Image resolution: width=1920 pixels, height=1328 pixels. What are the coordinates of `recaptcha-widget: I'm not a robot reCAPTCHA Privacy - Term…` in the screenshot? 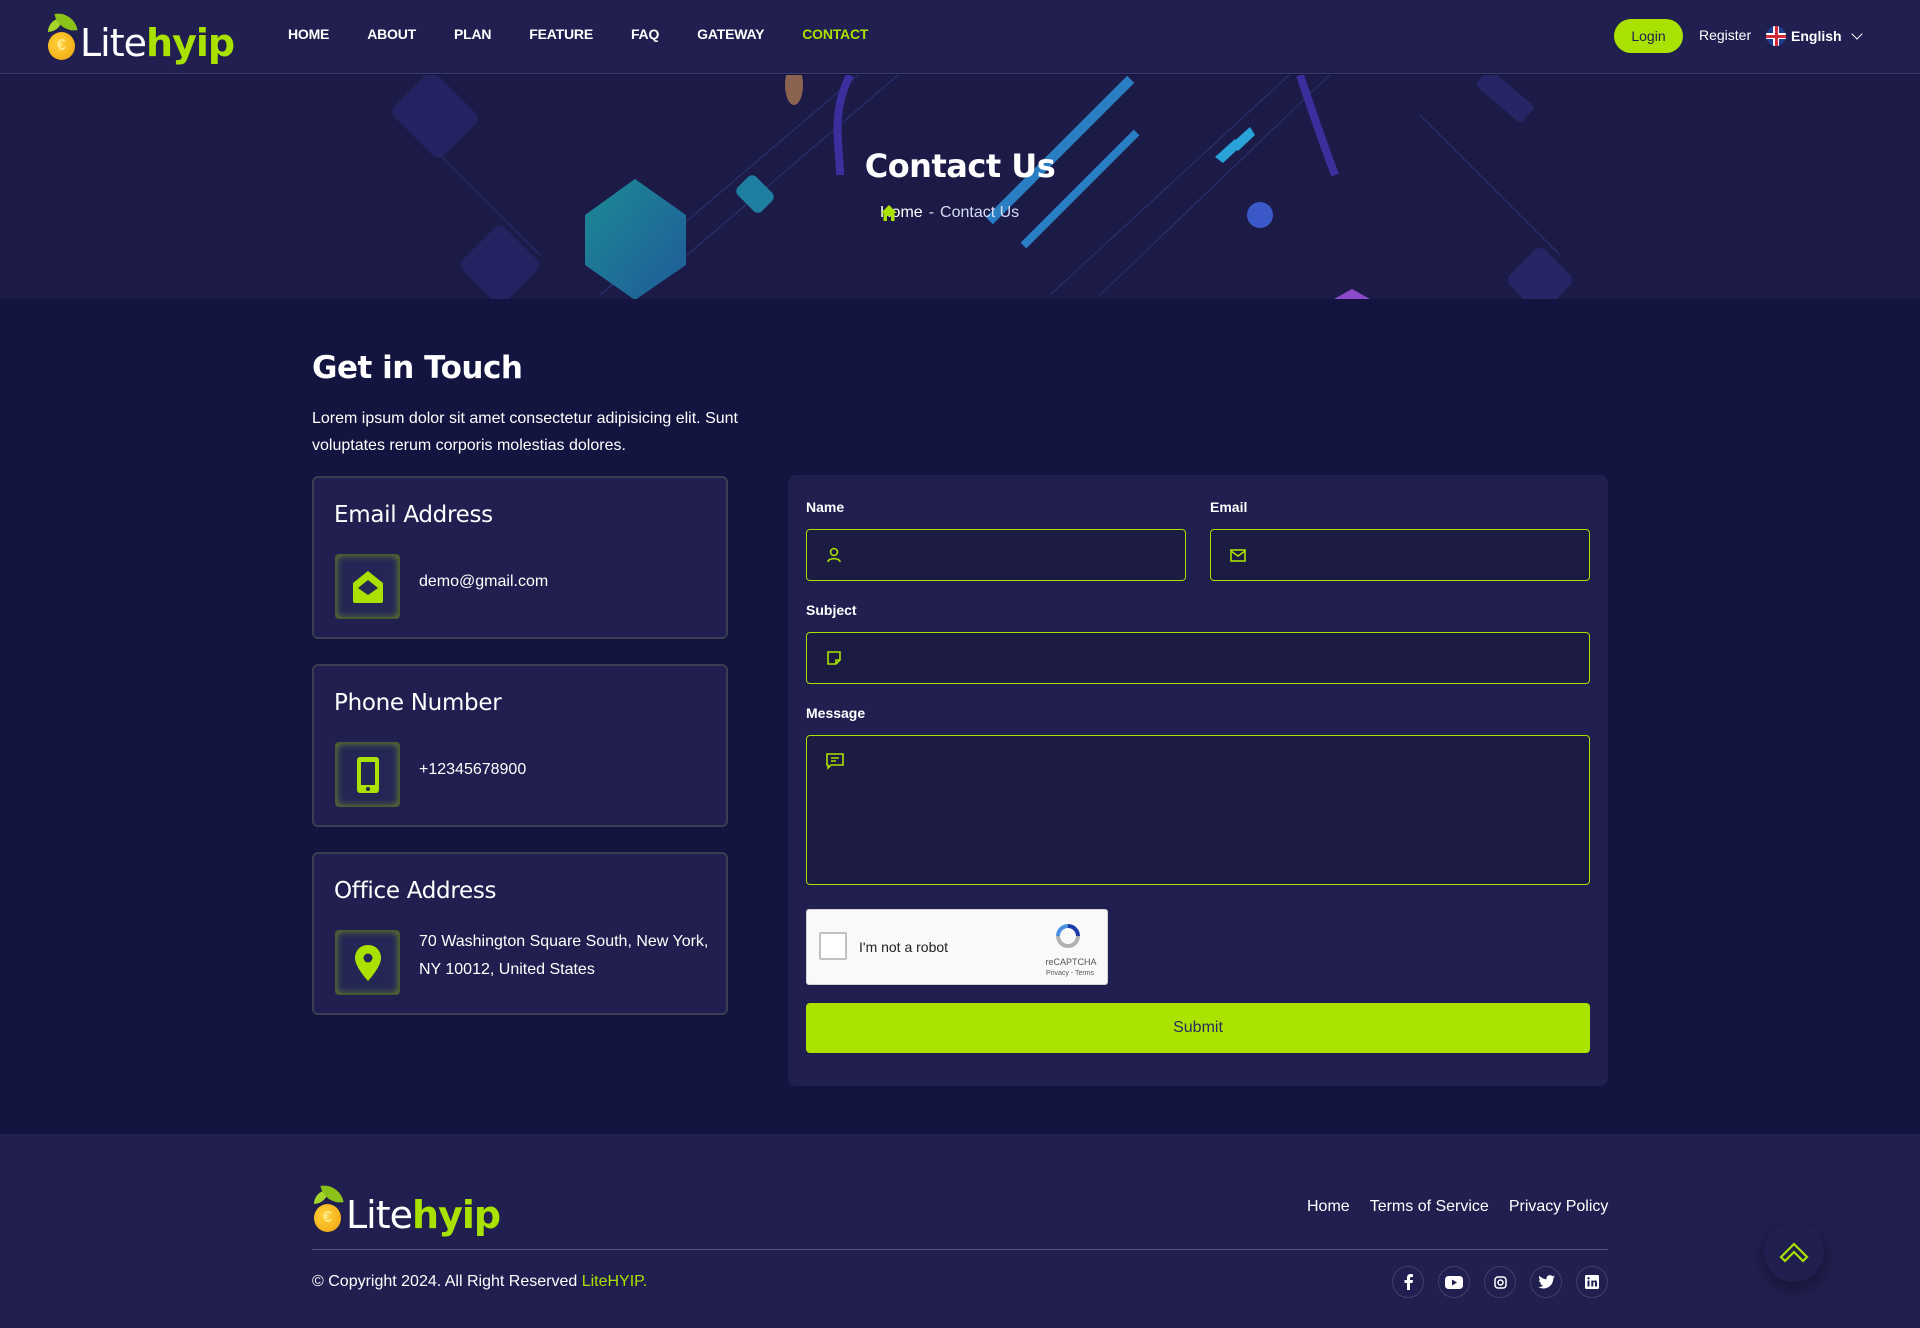 It's located at (957, 947).